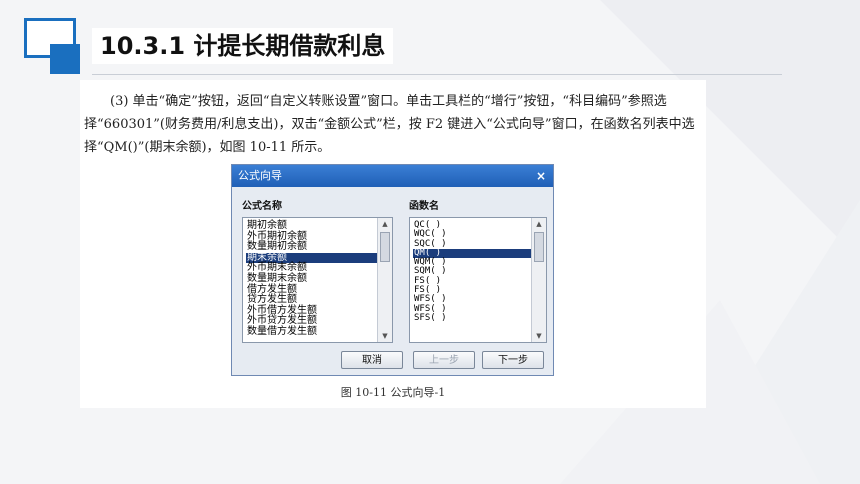 This screenshot has height=484, width=860. I want to click on formula-item: 期初余额, so click(319, 226).